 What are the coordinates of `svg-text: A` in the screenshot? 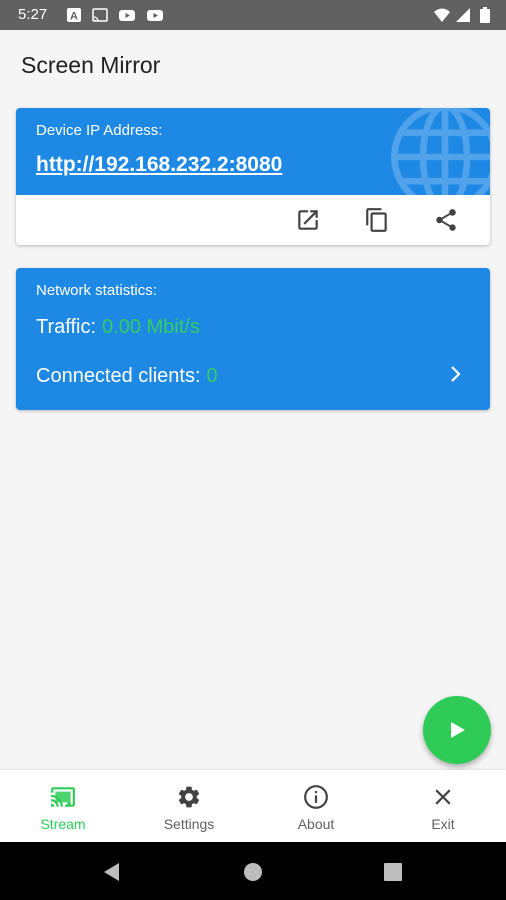 It's located at (74, 17).